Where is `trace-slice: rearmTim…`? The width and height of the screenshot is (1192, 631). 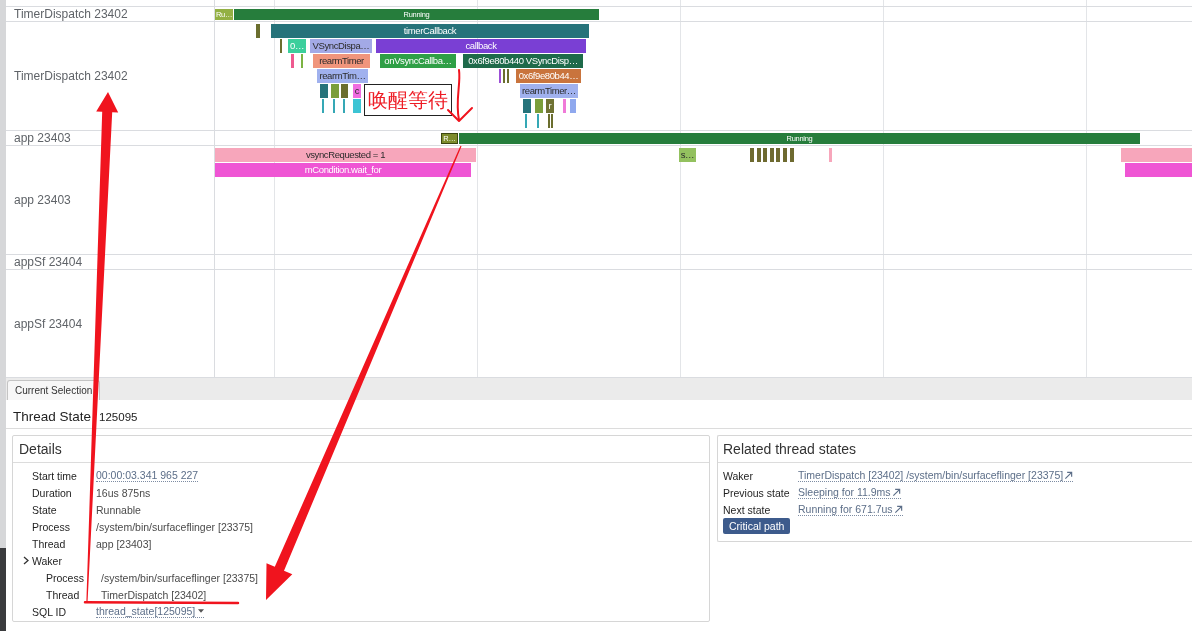 trace-slice: rearmTim… is located at coordinates (342, 76).